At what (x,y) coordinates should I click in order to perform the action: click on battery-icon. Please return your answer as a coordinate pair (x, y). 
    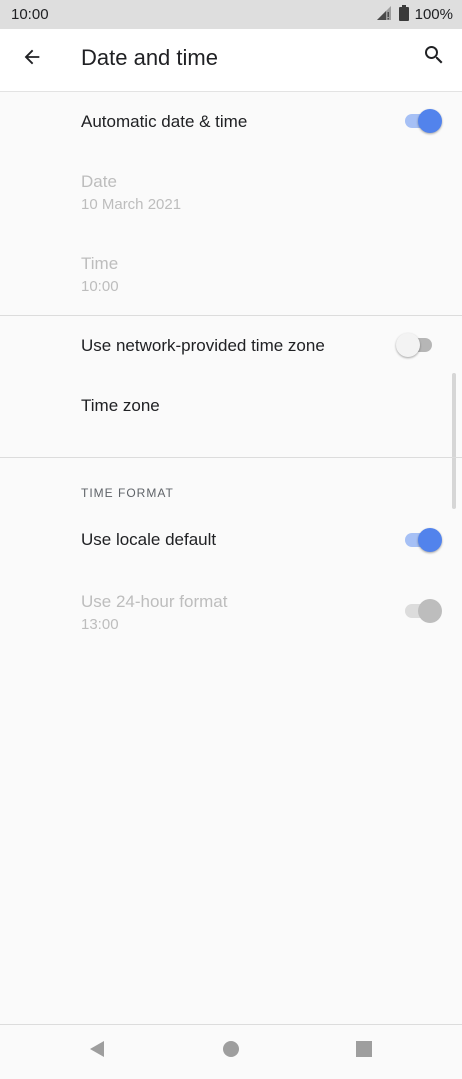
    Looking at the image, I should click on (403, 14).